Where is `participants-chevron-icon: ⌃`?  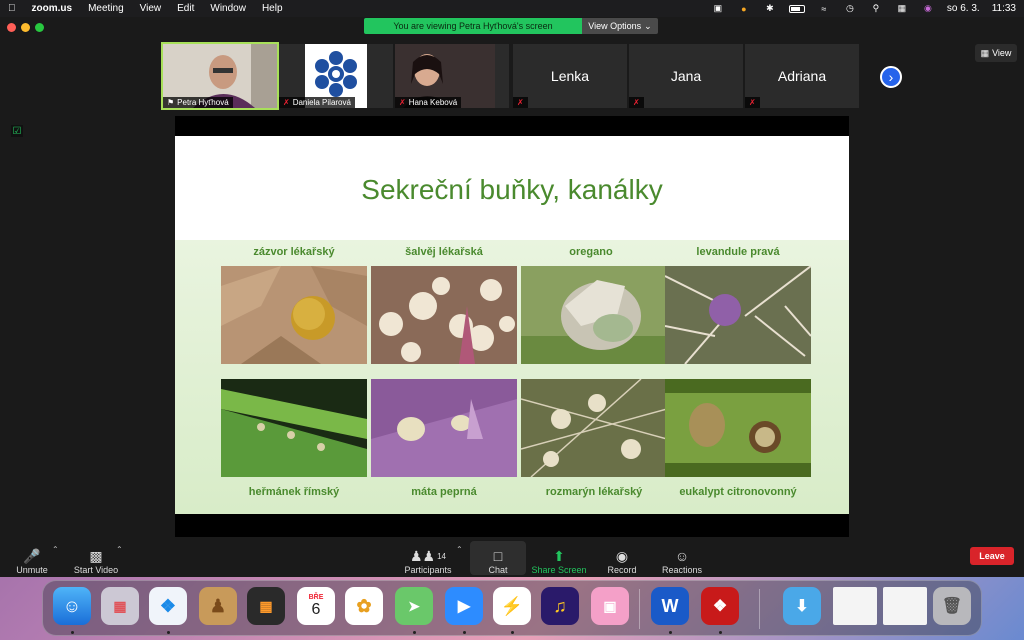
participants-chevron-icon: ⌃ is located at coordinates (459, 549).